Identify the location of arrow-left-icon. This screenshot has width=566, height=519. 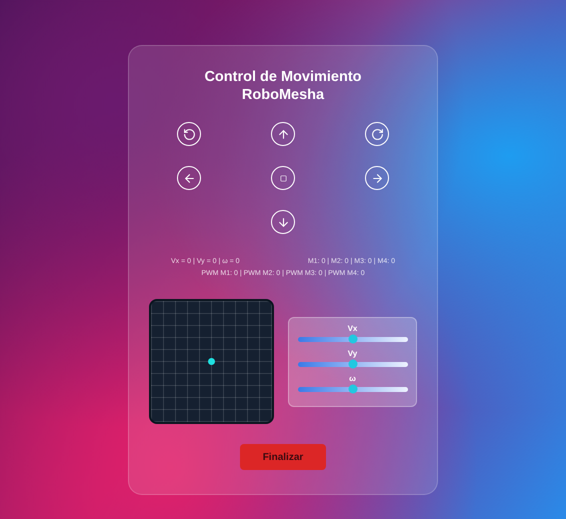
(189, 178).